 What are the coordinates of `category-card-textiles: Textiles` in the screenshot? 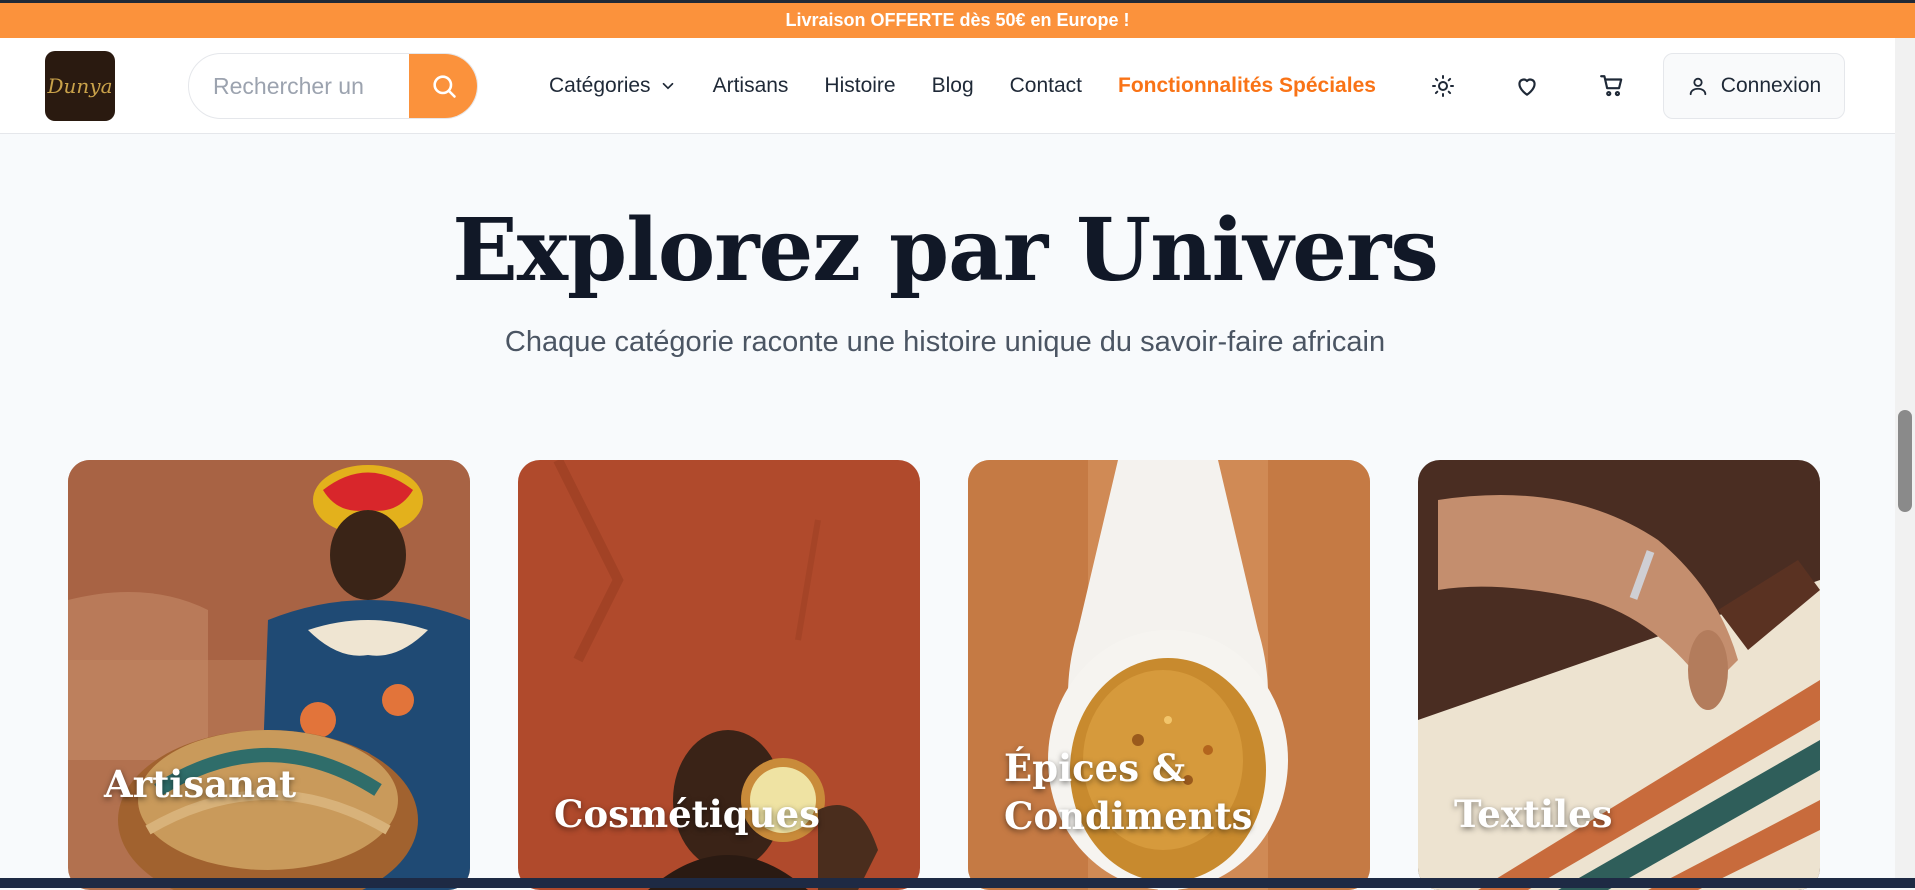 It's located at (1619, 675).